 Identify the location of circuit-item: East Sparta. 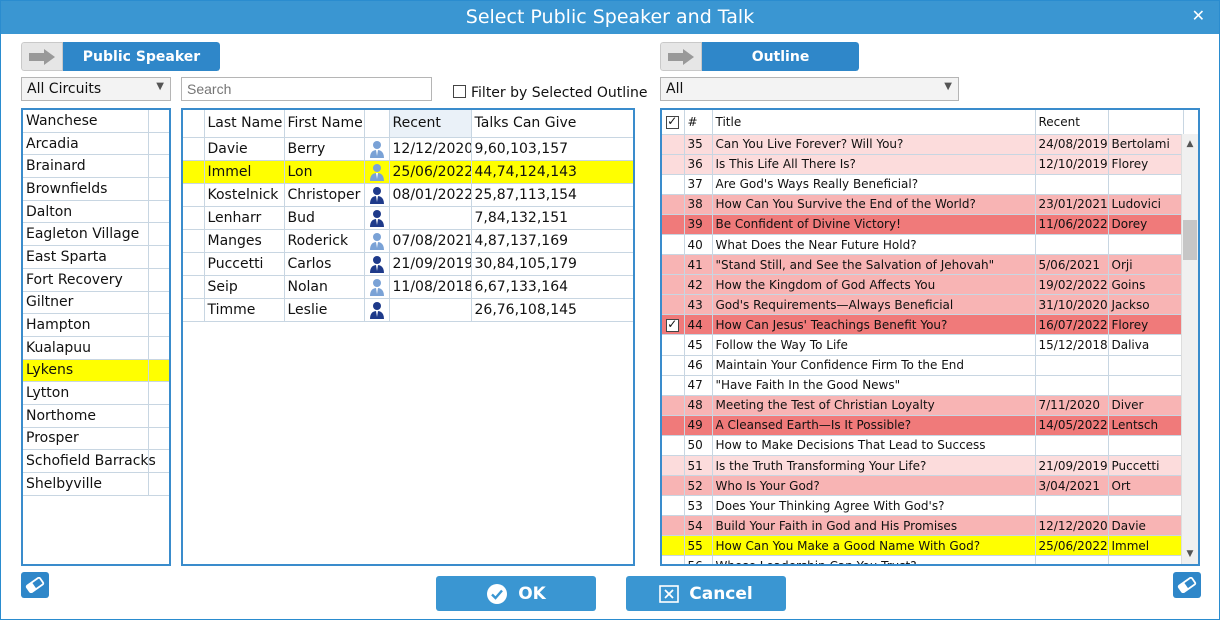
(96, 257).